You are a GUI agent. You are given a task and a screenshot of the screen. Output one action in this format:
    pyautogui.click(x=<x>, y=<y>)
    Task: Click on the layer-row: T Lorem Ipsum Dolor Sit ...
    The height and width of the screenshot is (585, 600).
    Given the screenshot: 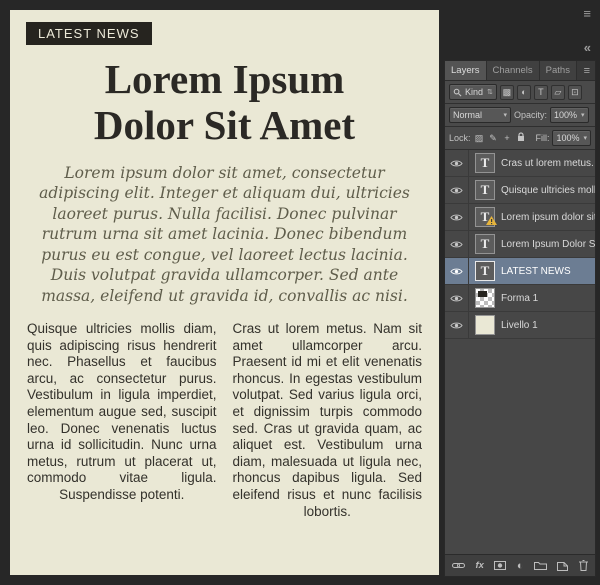 What is the action you would take?
    pyautogui.click(x=520, y=244)
    